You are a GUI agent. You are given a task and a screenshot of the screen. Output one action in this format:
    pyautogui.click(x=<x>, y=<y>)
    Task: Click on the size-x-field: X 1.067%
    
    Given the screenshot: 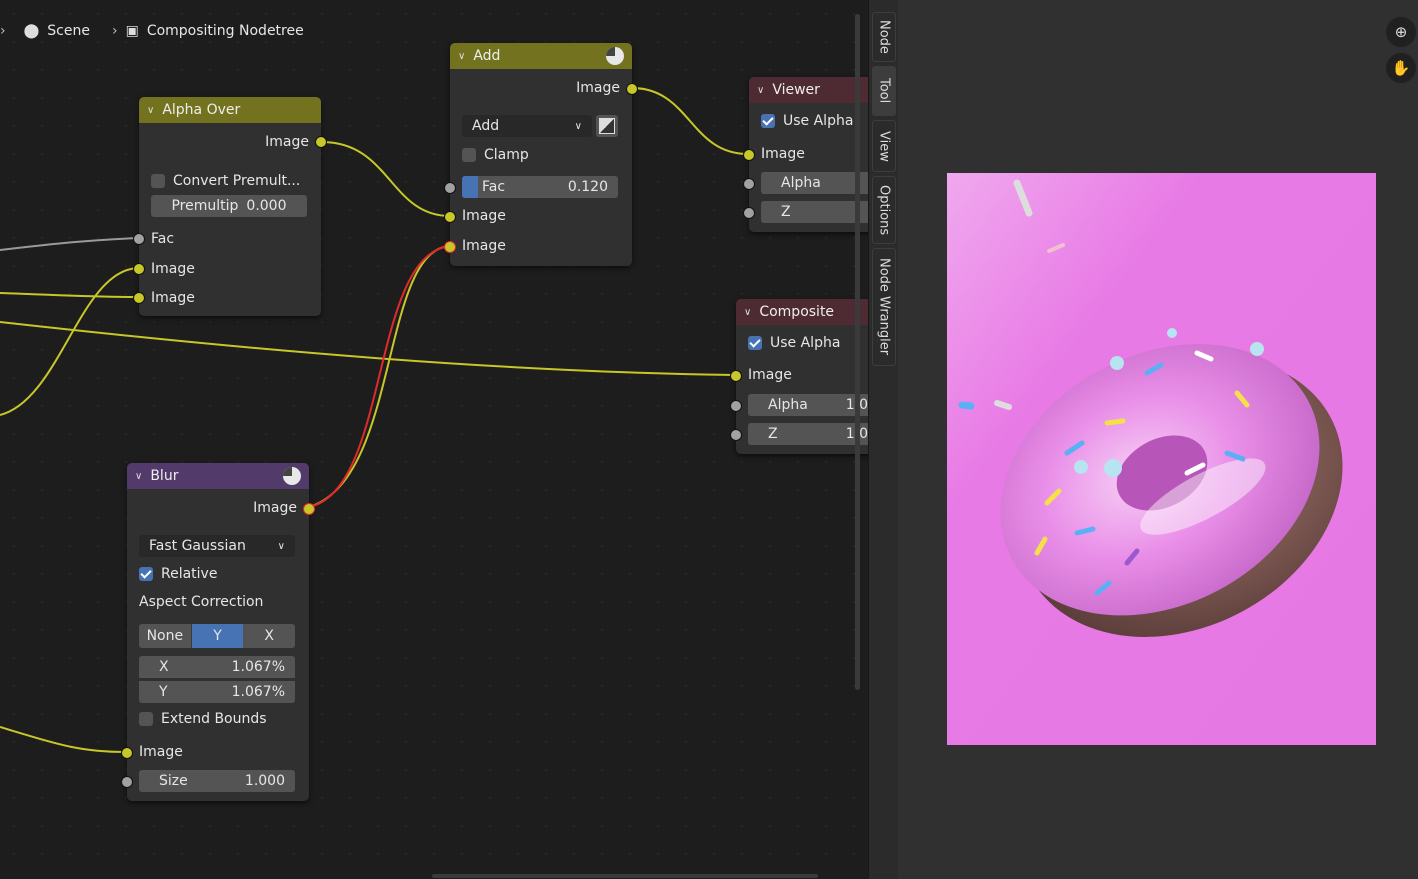 What is the action you would take?
    pyautogui.click(x=217, y=667)
    